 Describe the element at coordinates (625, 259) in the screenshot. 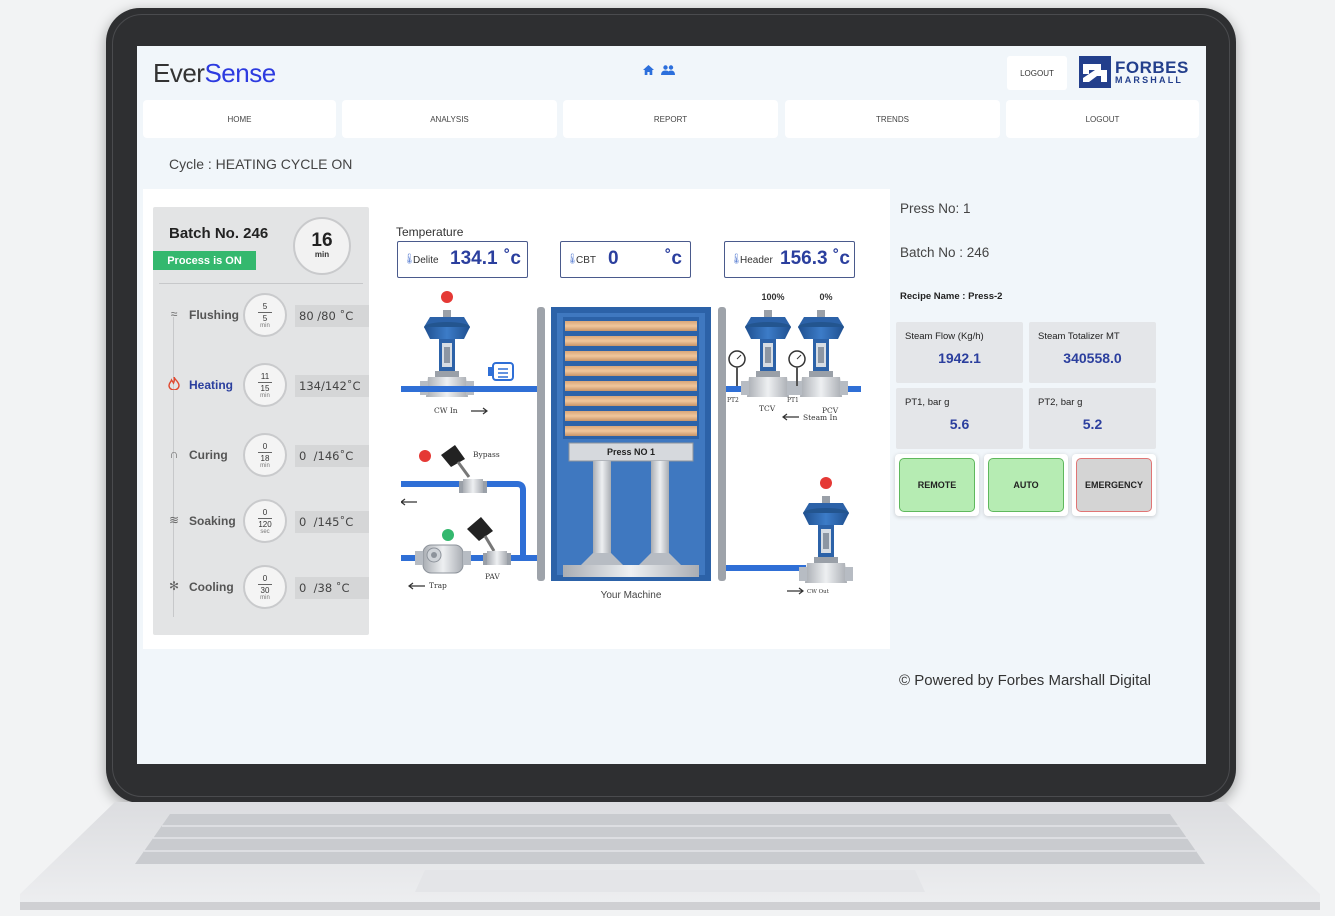

I see `cbt-temp-box: 🌡 CBT 0 ˚c` at that location.